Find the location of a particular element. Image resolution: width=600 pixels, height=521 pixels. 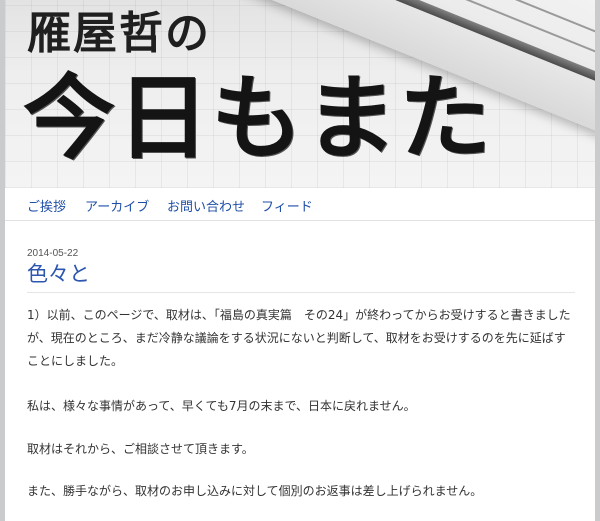

nav-item-greeting: ご挨拶 is located at coordinates (46, 205).